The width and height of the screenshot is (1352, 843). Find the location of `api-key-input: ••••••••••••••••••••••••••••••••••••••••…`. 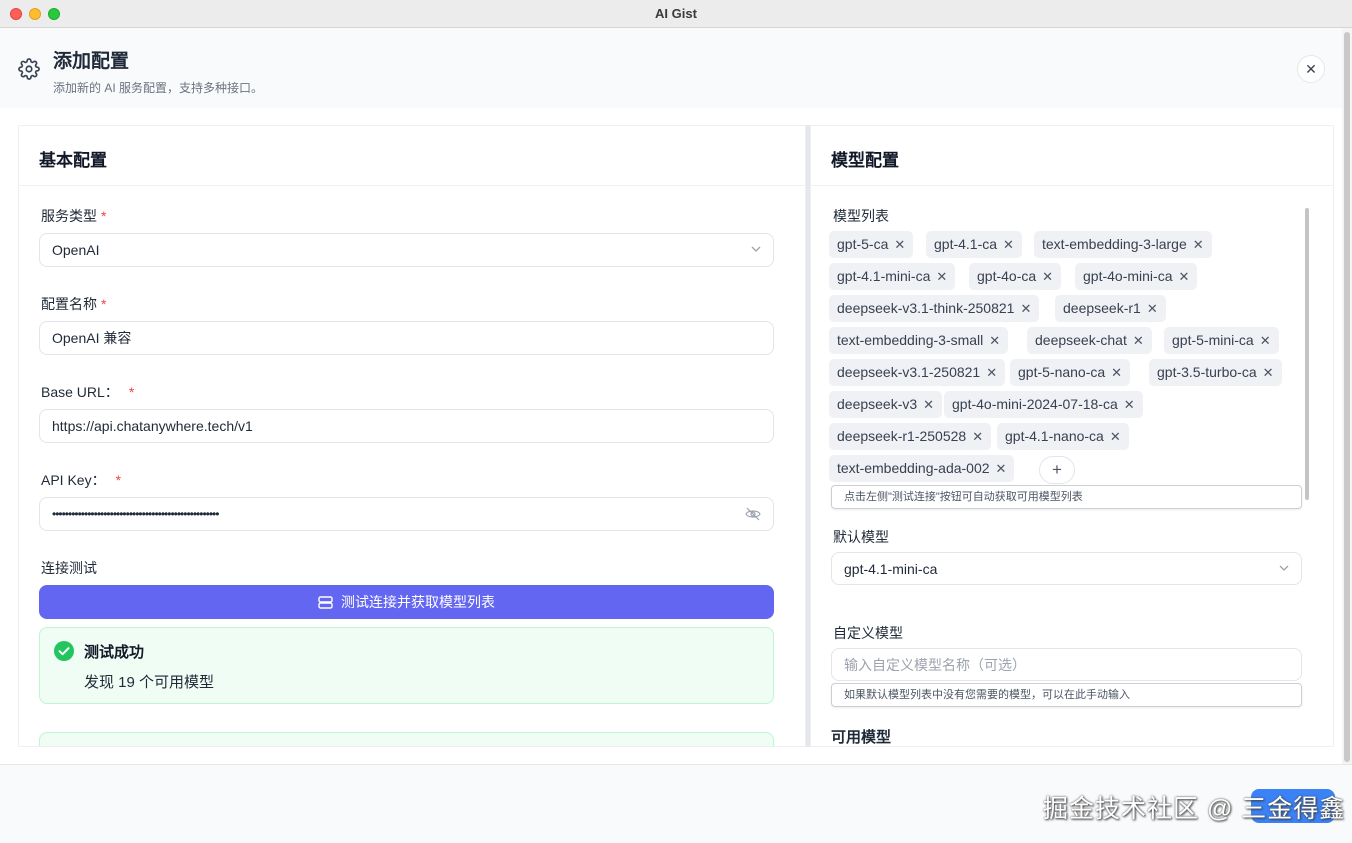

api-key-input: ••••••••••••••••••••••••••••••••••••••••… is located at coordinates (406, 514).